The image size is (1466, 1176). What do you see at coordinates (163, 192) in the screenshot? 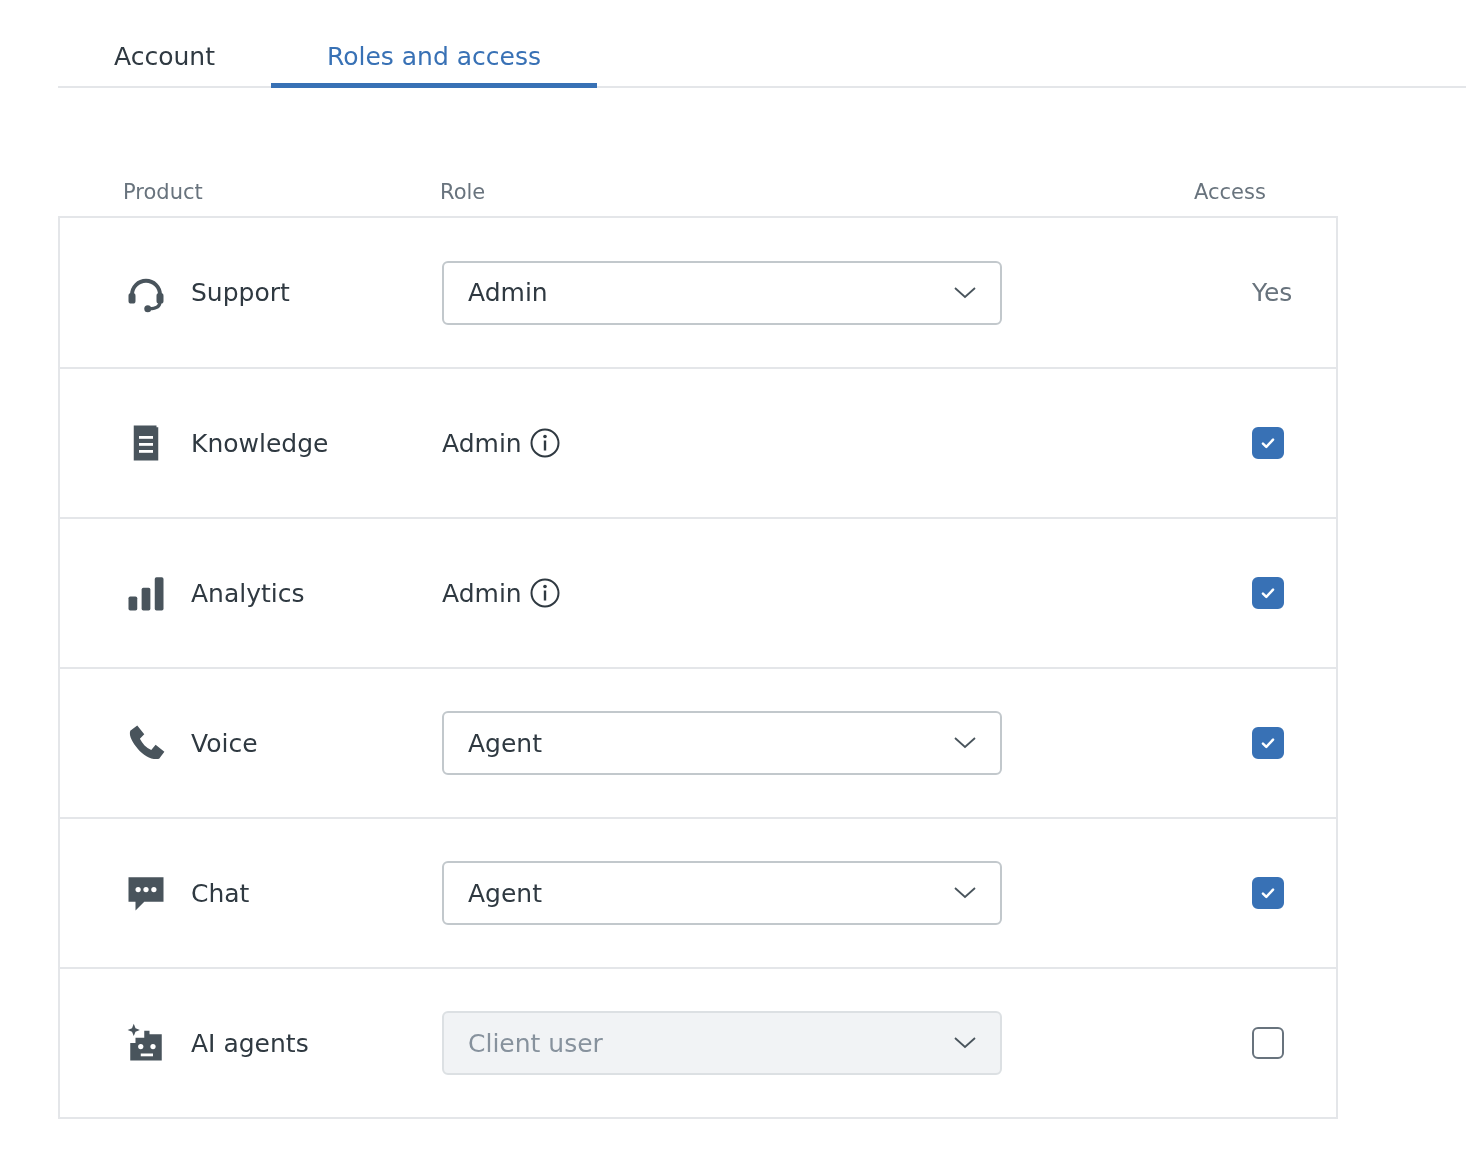
I see `column-header: Product` at bounding box center [163, 192].